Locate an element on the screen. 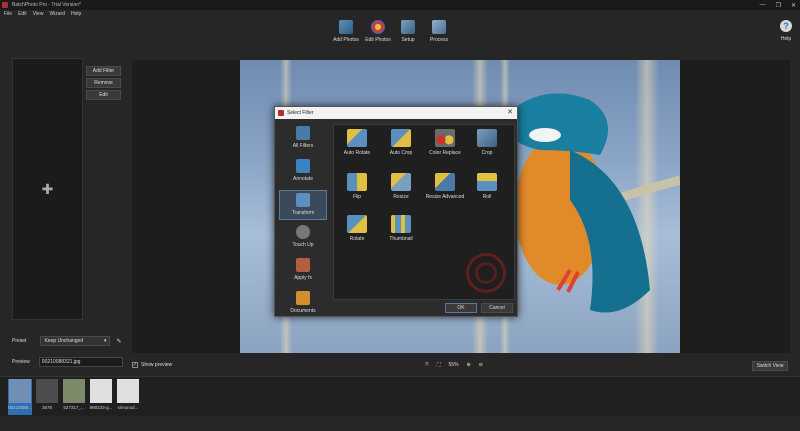  process-button: Process is located at coordinates (439, 33).